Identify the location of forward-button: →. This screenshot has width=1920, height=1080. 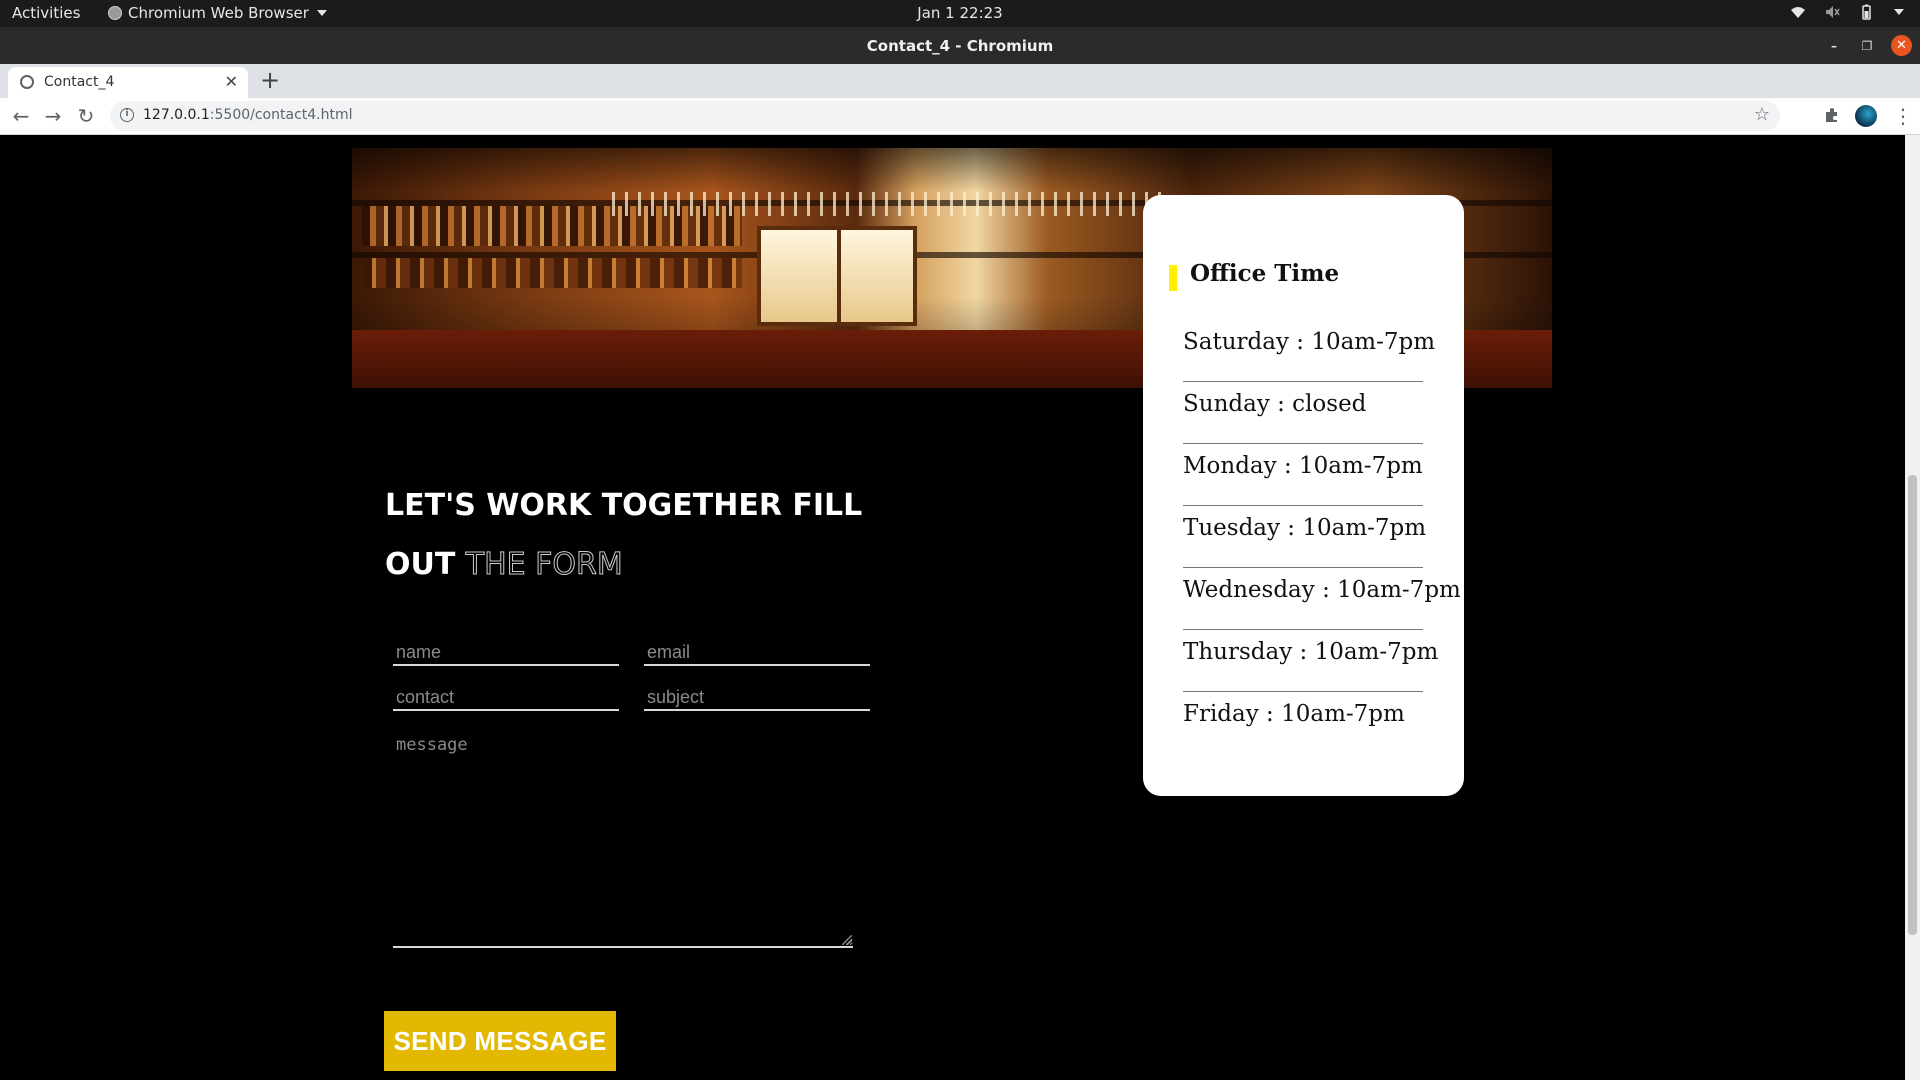
(53, 116).